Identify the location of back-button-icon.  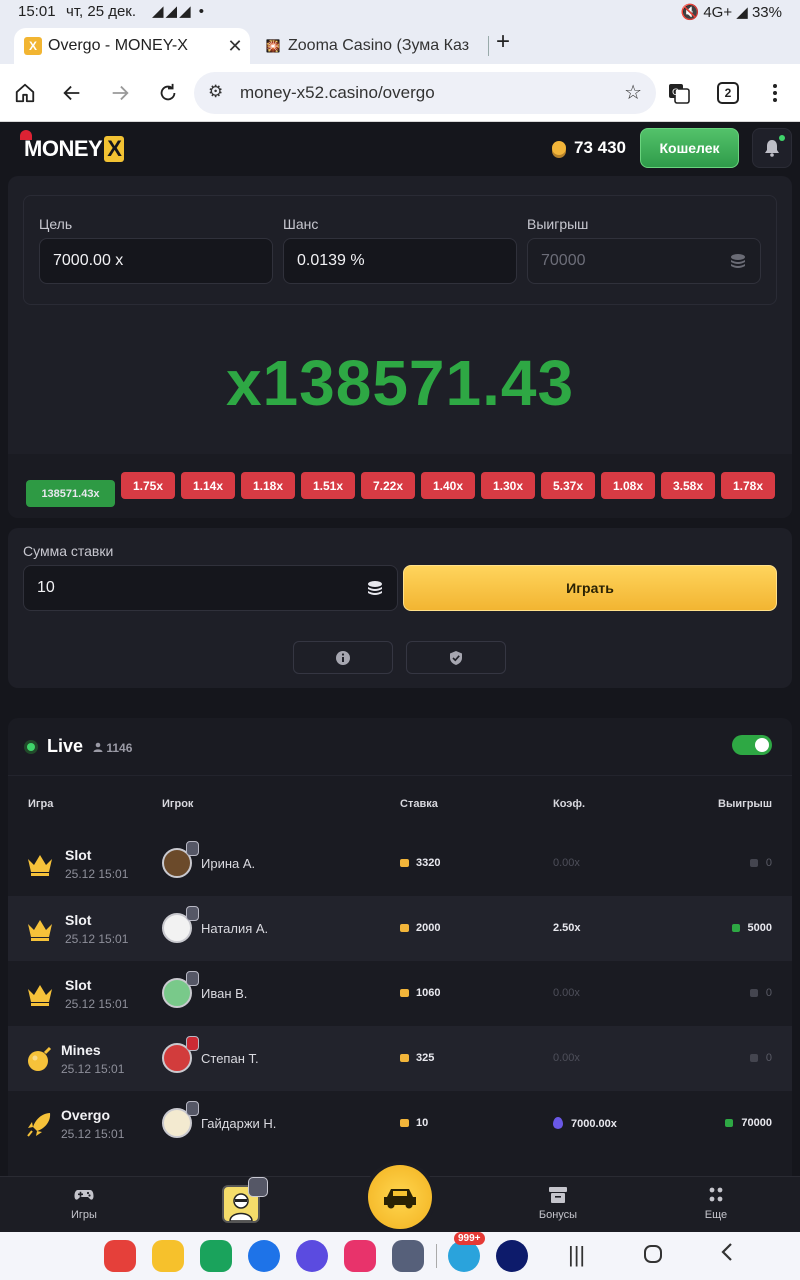
(727, 1255).